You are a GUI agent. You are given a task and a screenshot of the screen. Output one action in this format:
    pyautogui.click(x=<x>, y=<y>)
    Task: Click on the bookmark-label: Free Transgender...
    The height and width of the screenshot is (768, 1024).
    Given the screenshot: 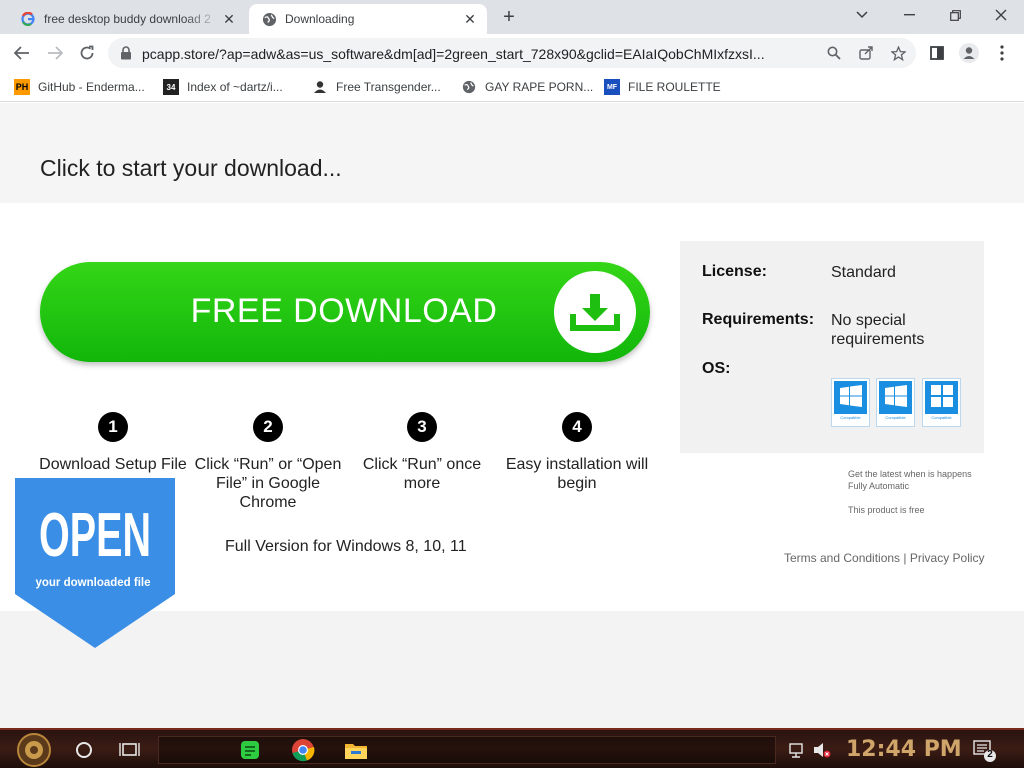 What is the action you would take?
    pyautogui.click(x=388, y=87)
    